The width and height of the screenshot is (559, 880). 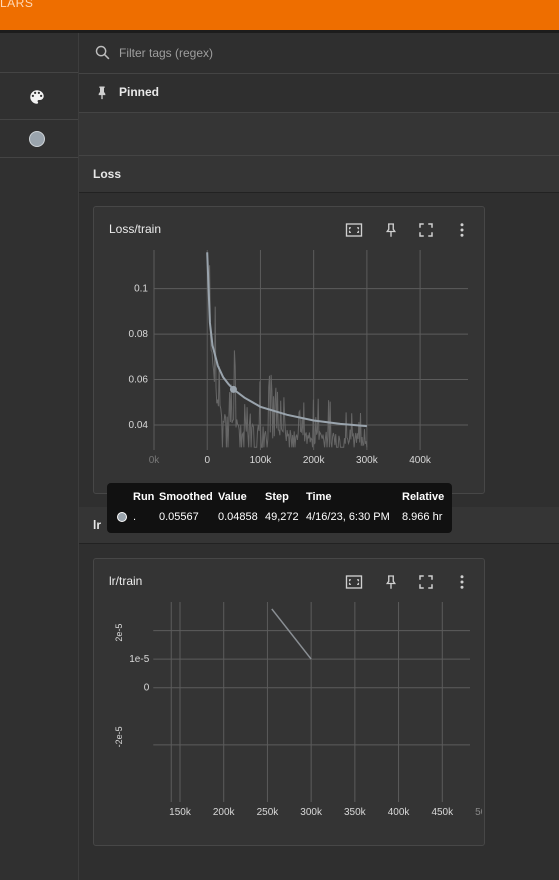 What do you see at coordinates (119, 633) in the screenshot?
I see `y-tick-label: 2e-5` at bounding box center [119, 633].